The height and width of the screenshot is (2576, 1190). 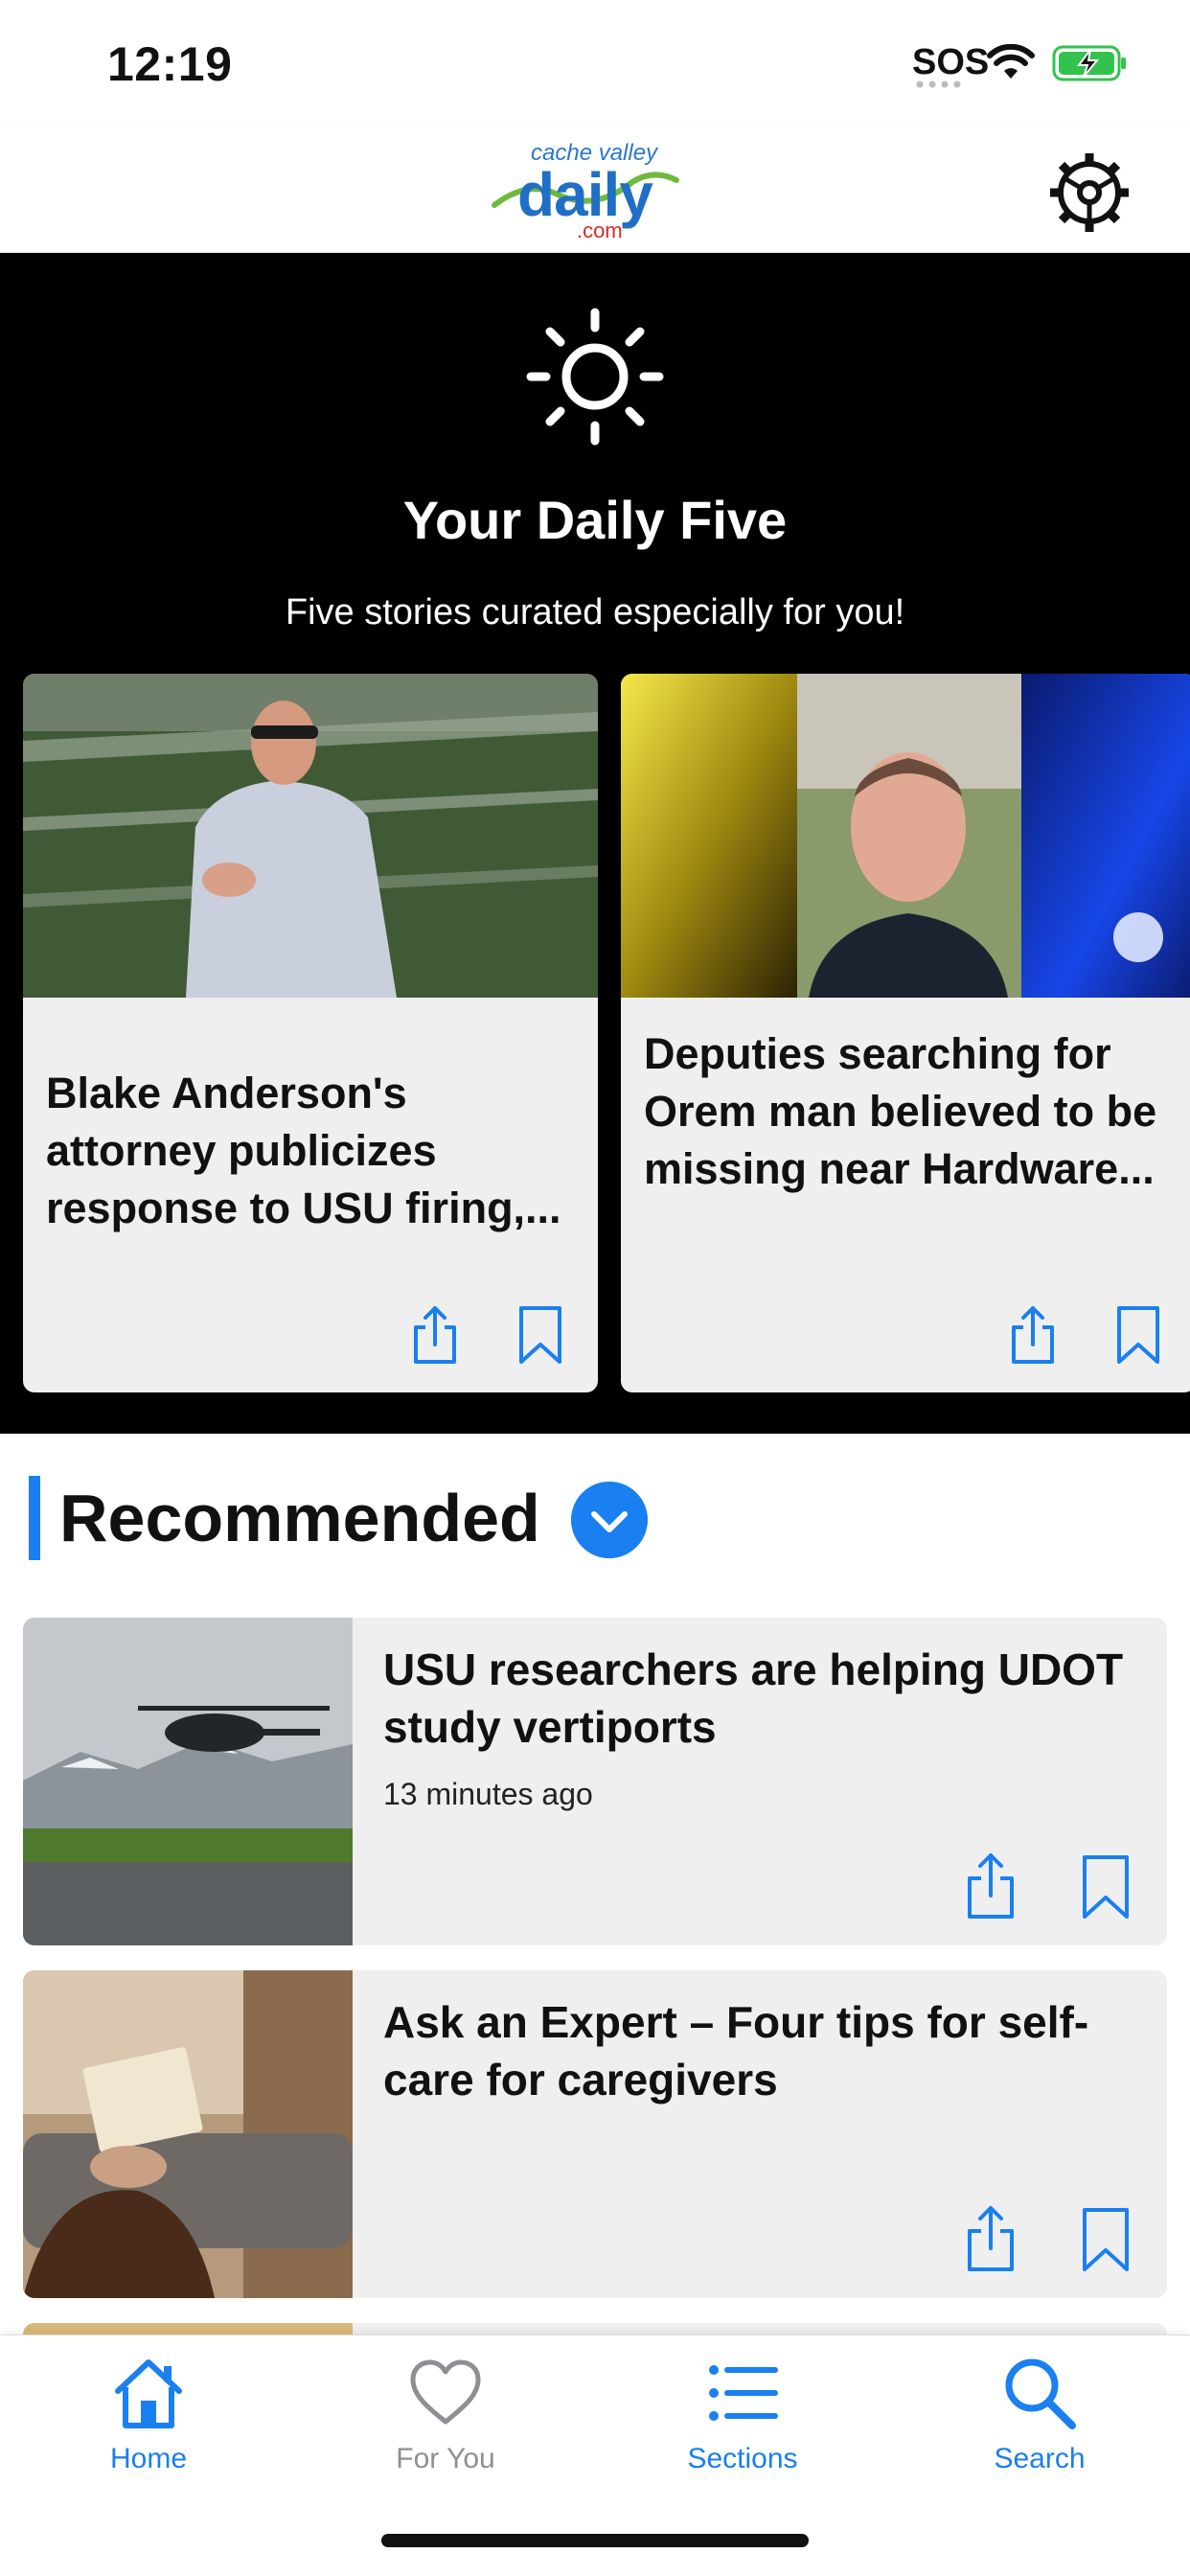 What do you see at coordinates (595, 520) in the screenshot?
I see `daily-five-title: Your Daily Five` at bounding box center [595, 520].